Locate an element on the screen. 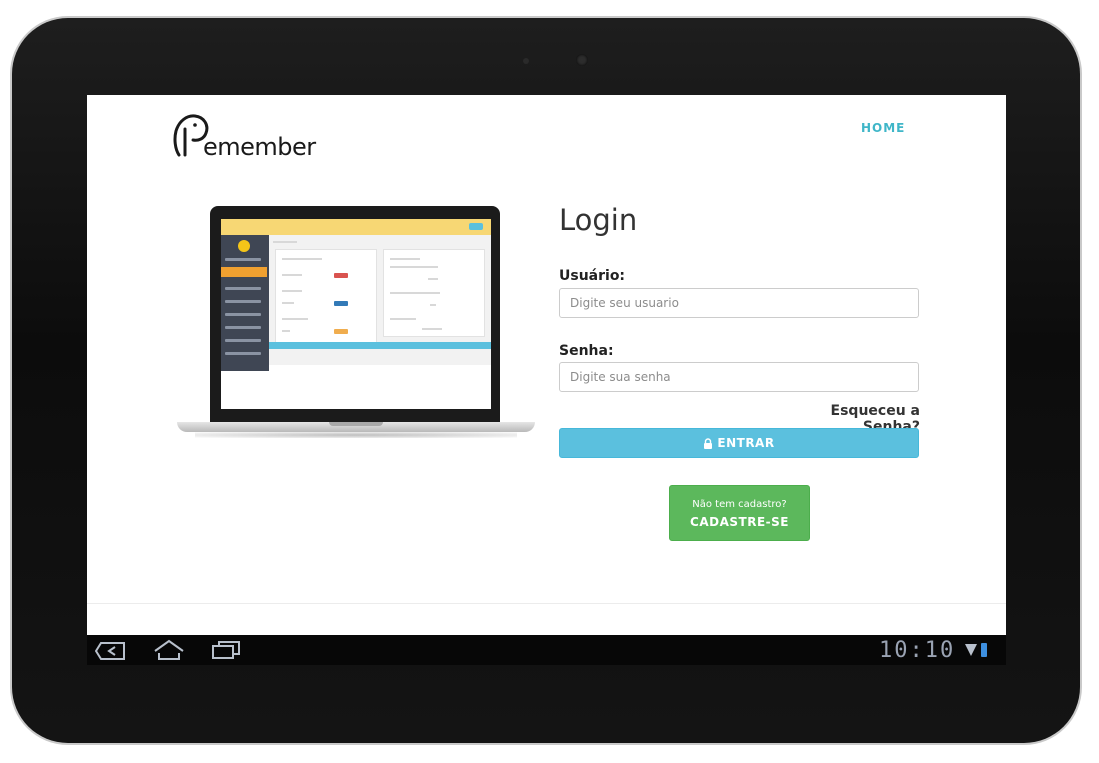 The image size is (1099, 763). preview-sidebar is located at coordinates (245, 303).